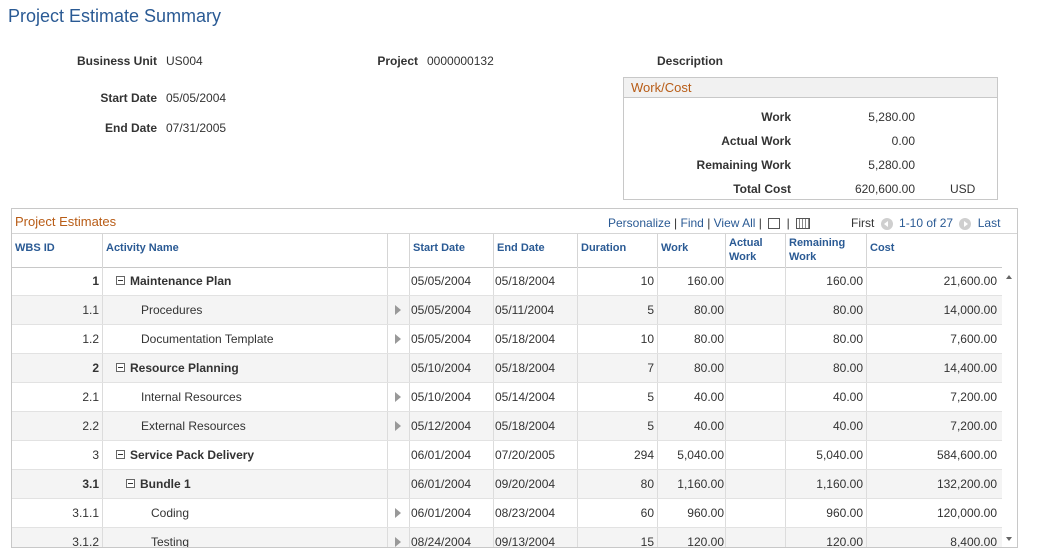  I want to click on cost-cell: 14,400.00, so click(970, 368).